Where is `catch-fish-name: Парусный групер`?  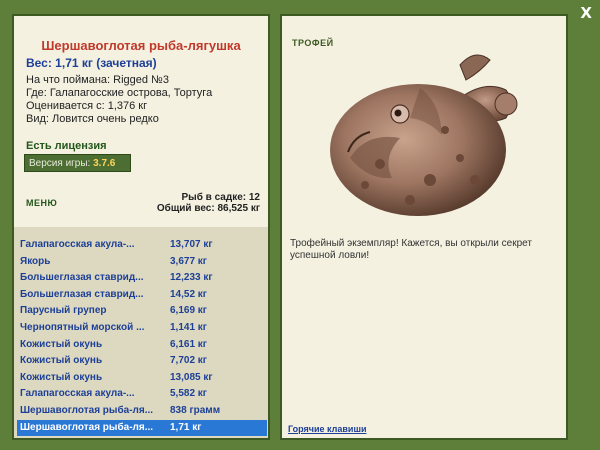 catch-fish-name: Парусный групер is located at coordinates (63, 311).